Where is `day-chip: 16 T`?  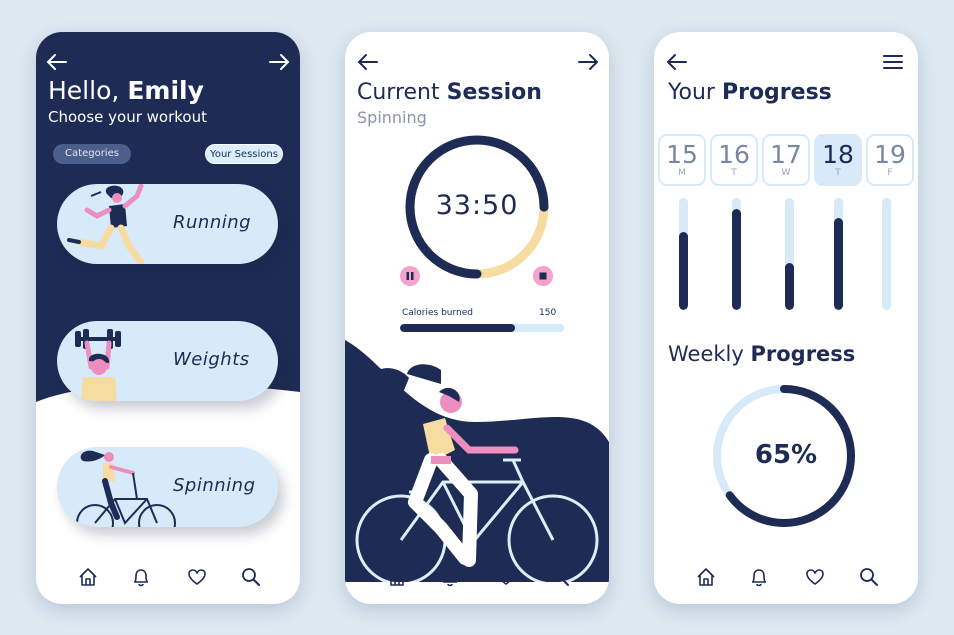 day-chip: 16 T is located at coordinates (734, 160).